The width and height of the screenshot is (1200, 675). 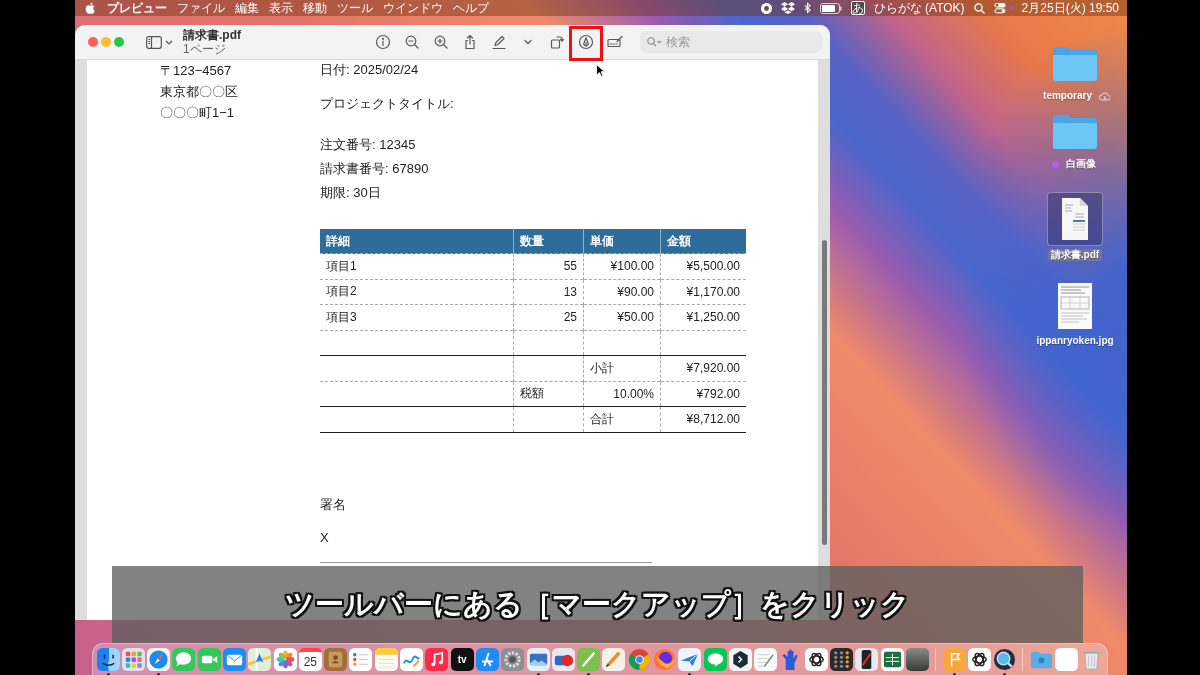 I want to click on column-header: 数量, so click(x=548, y=241).